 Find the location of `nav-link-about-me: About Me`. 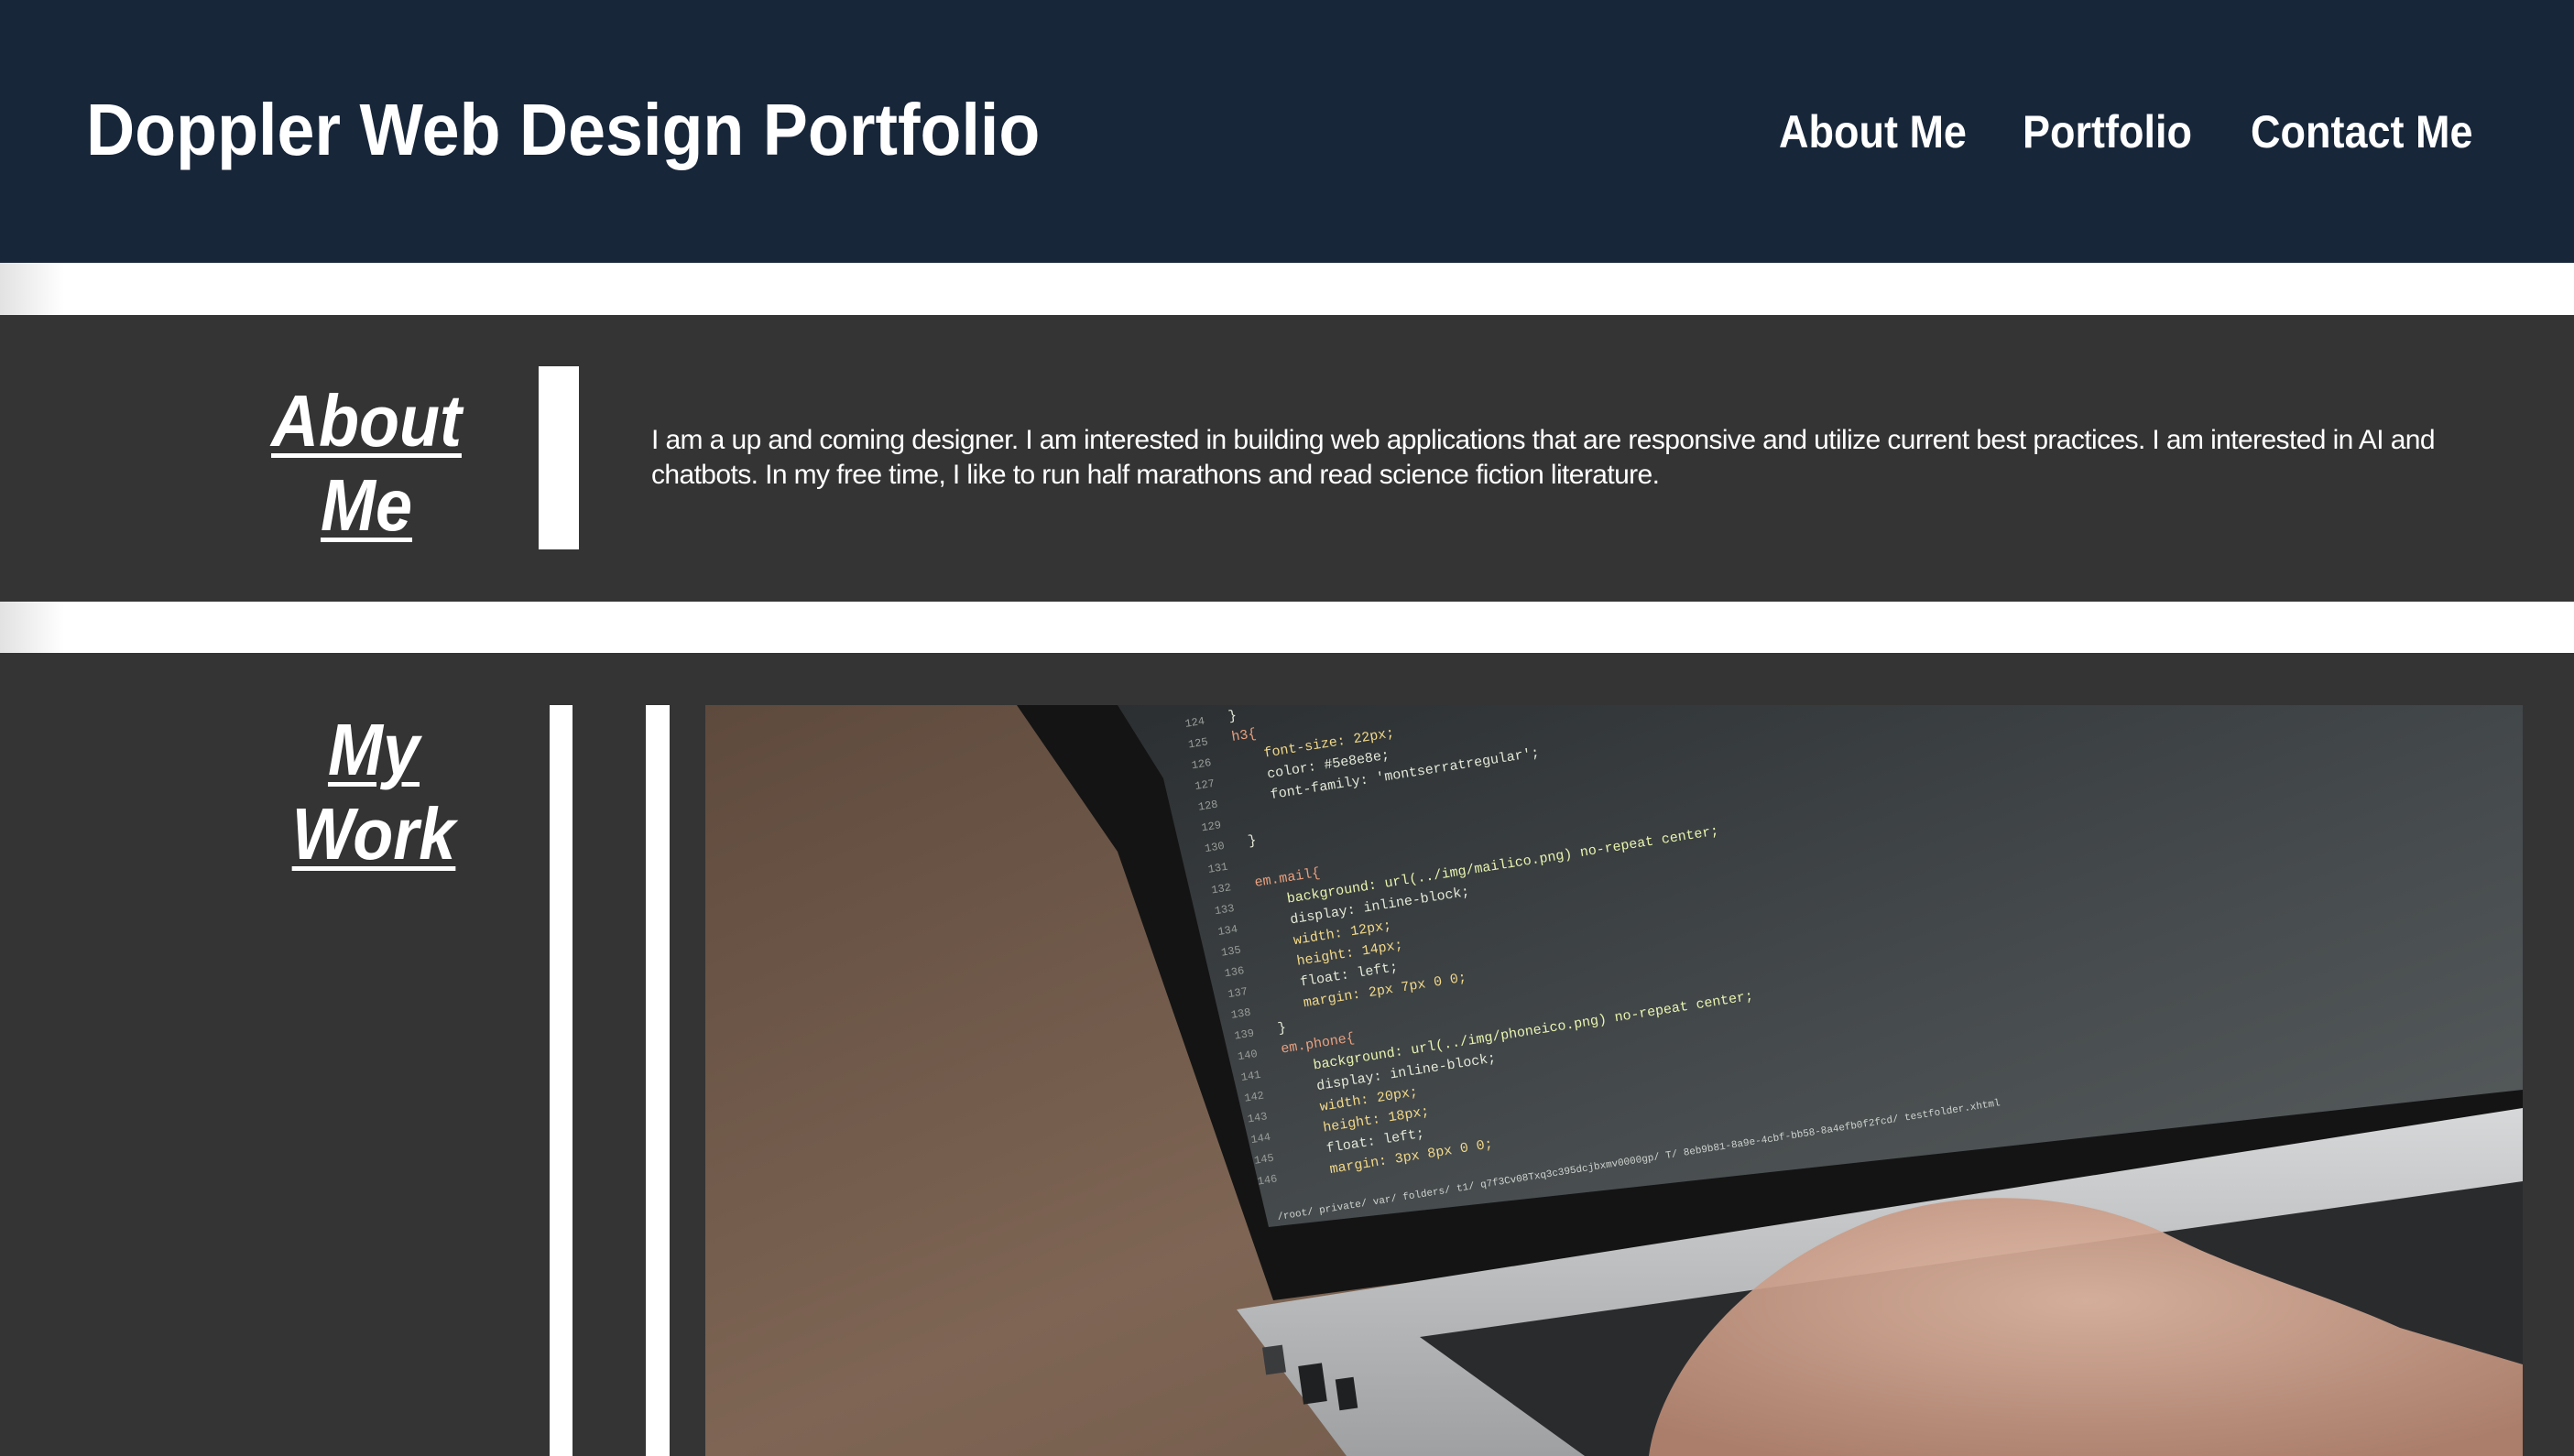

nav-link-about-me: About Me is located at coordinates (1873, 132).